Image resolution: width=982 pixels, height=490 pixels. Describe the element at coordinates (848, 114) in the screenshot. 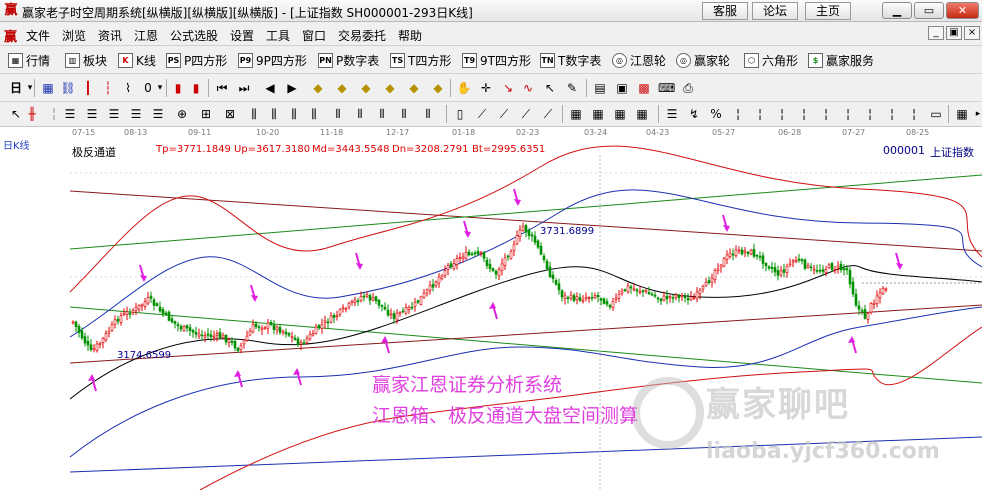

I see `tally-6-icon: ¦` at that location.